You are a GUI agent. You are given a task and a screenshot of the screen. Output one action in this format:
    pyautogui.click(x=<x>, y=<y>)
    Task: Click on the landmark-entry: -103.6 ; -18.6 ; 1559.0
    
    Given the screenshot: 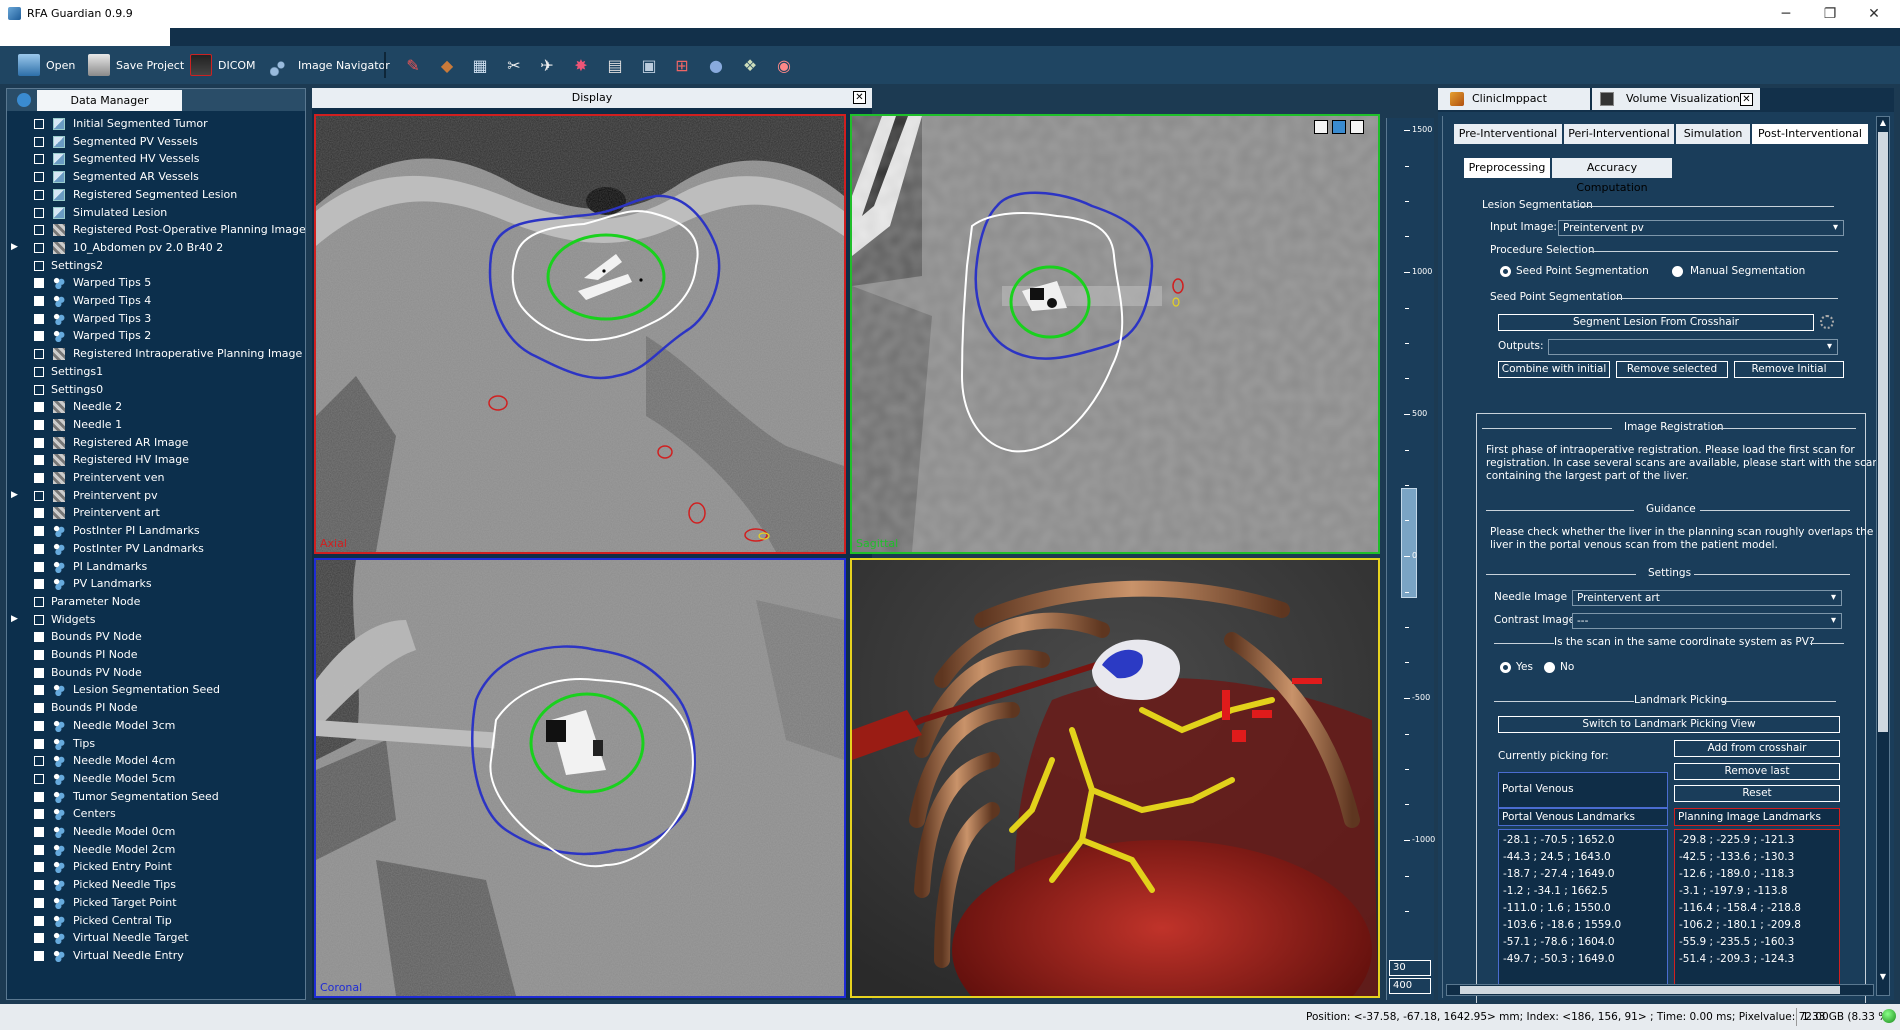 What is the action you would take?
    pyautogui.click(x=1562, y=925)
    